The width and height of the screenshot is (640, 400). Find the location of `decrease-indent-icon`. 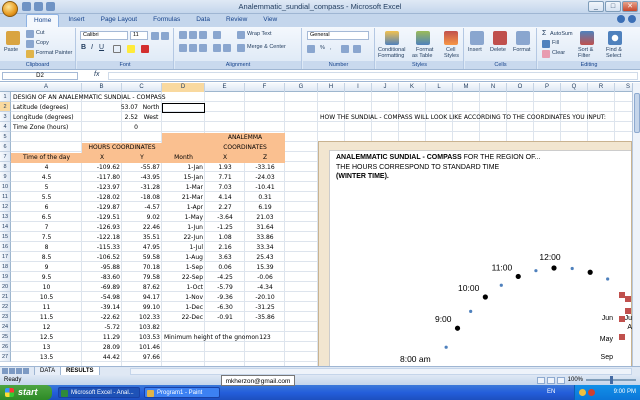

decrease-indent-icon is located at coordinates (217, 48).